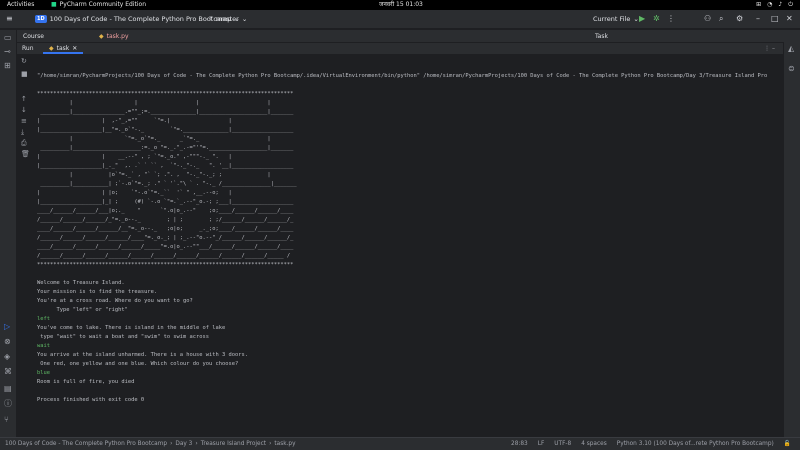 The height and width of the screenshot is (450, 800). Describe the element at coordinates (791, 49) in the screenshot. I see `notifications-icon: ◭` at that location.